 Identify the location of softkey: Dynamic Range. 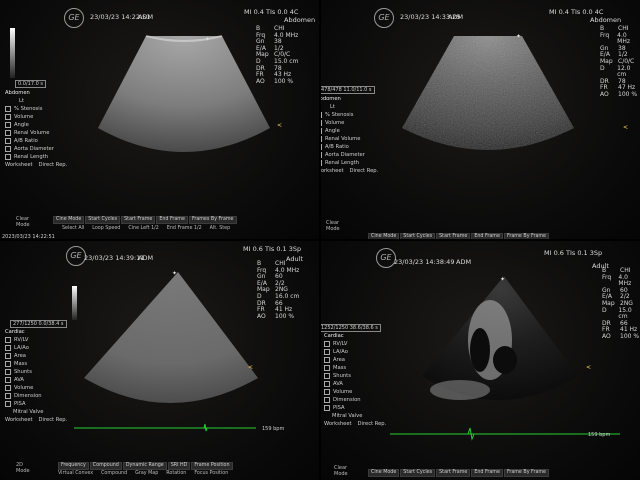
(144, 466).